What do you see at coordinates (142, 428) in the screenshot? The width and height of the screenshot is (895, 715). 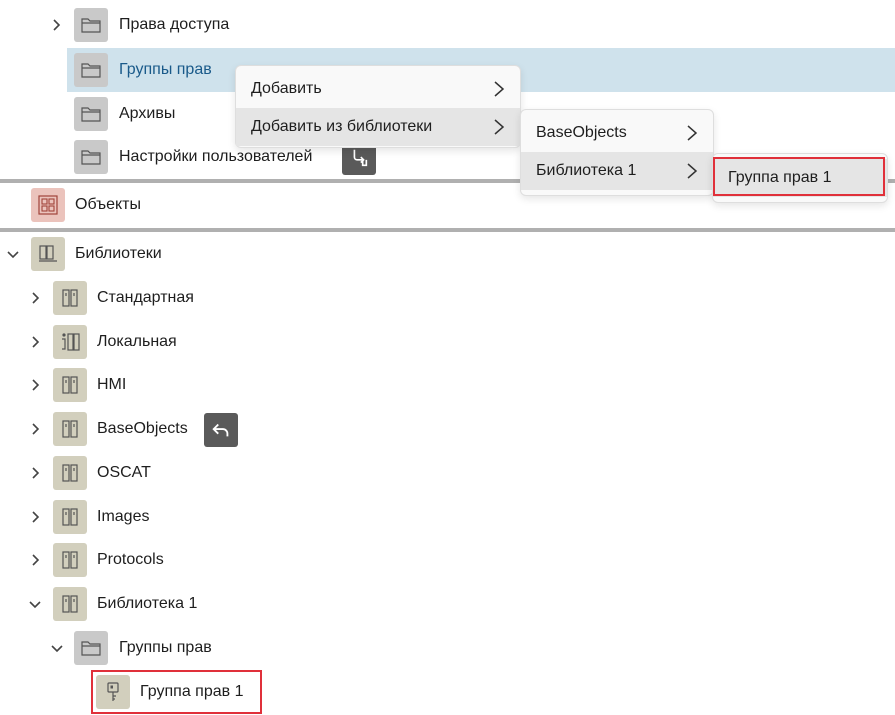 I see `tree-item-label: BaseObjects` at bounding box center [142, 428].